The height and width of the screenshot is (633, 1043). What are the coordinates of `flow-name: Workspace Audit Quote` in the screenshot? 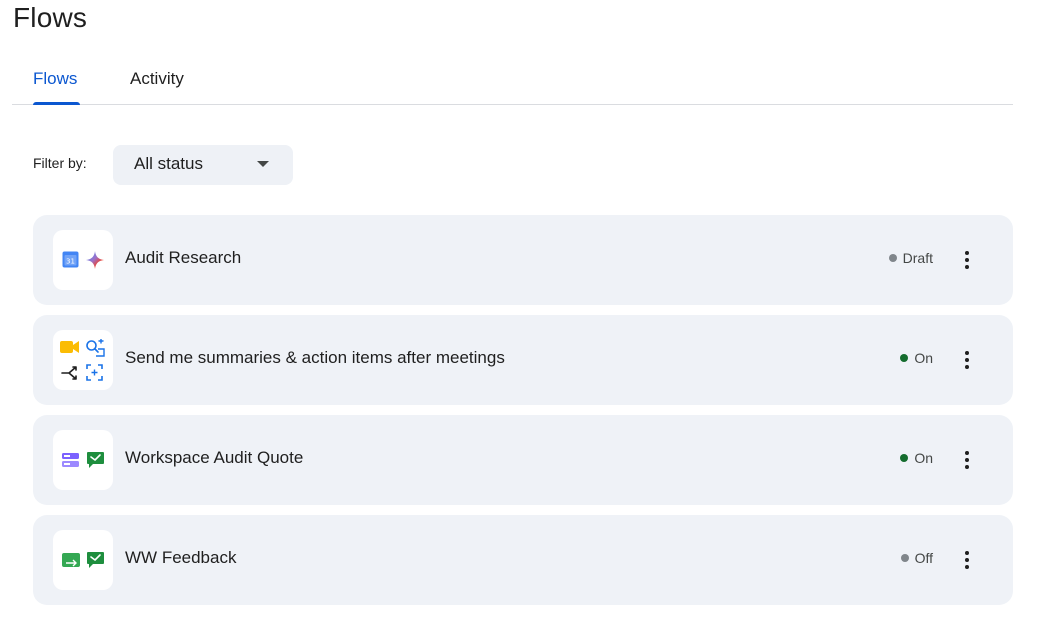 It's located at (214, 457).